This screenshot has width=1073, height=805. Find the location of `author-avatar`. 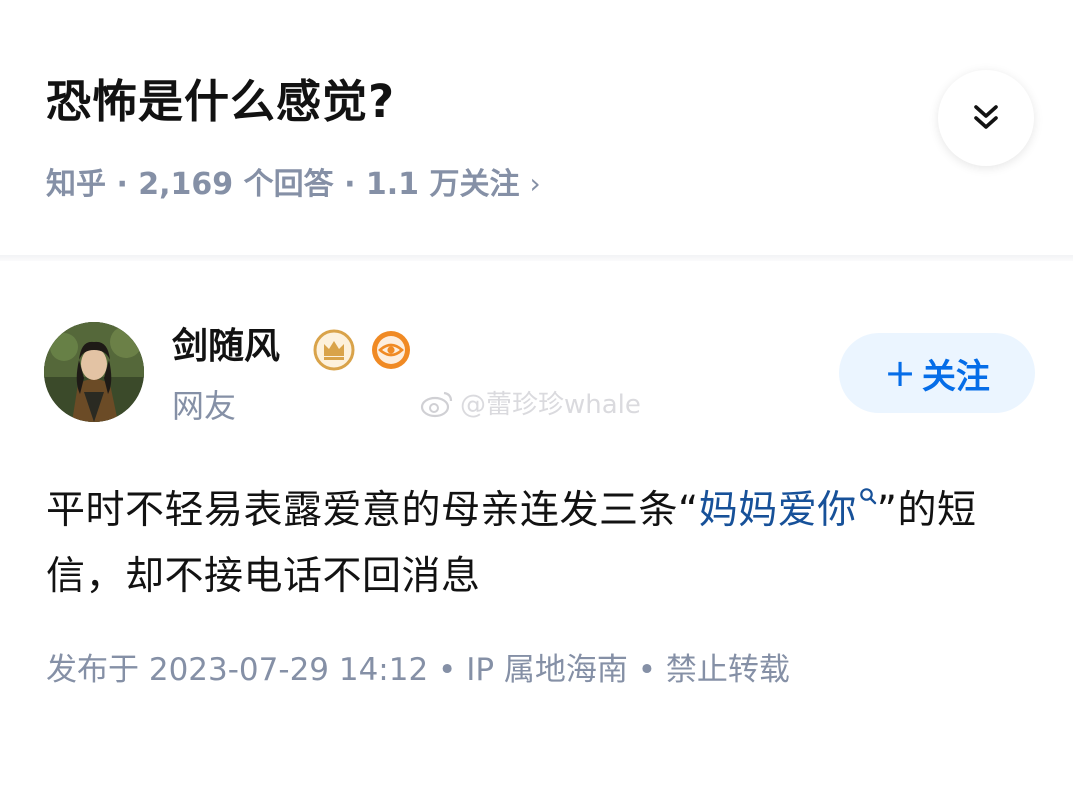

author-avatar is located at coordinates (94, 372).